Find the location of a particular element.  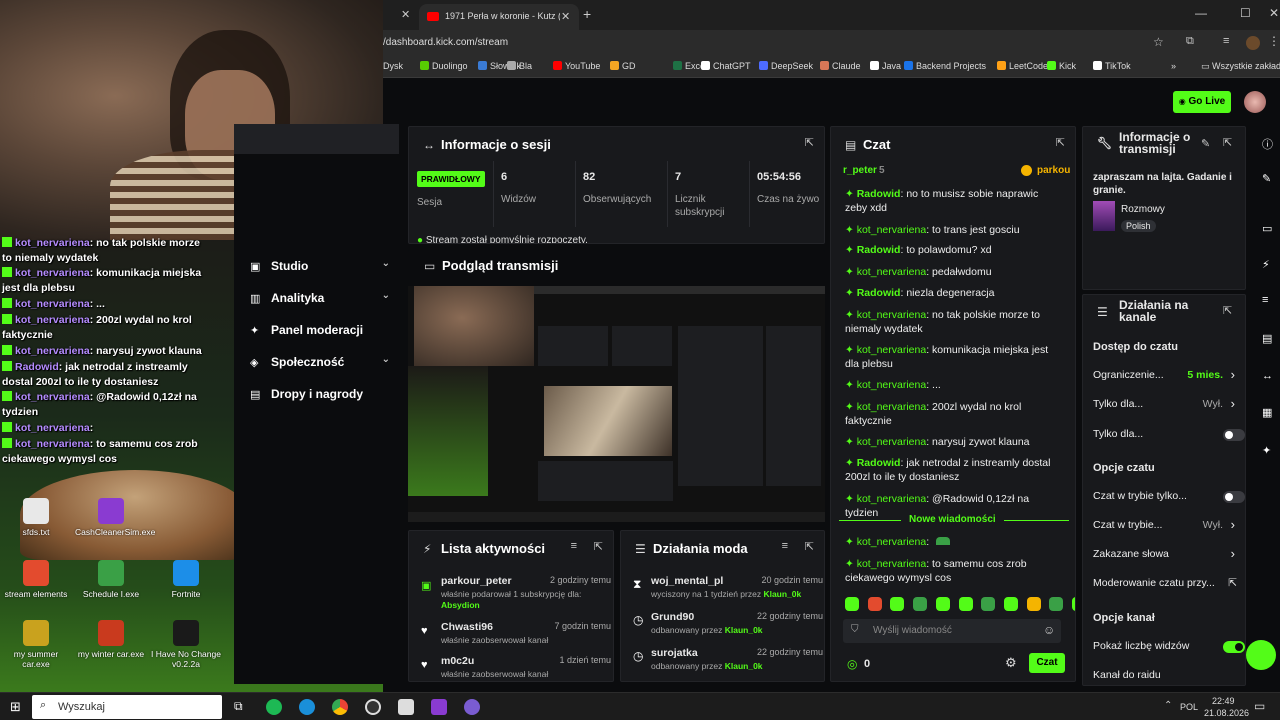

bookmark: Kick is located at coordinates (1061, 66).